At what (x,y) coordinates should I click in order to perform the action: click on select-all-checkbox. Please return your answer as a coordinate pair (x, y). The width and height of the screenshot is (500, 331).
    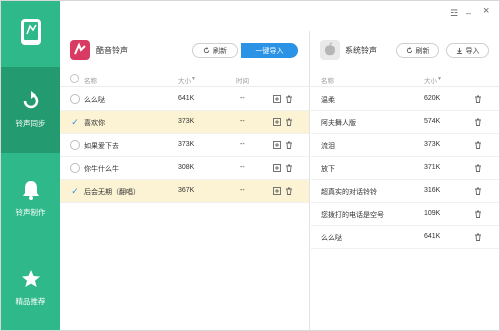
    Looking at the image, I should click on (74, 80).